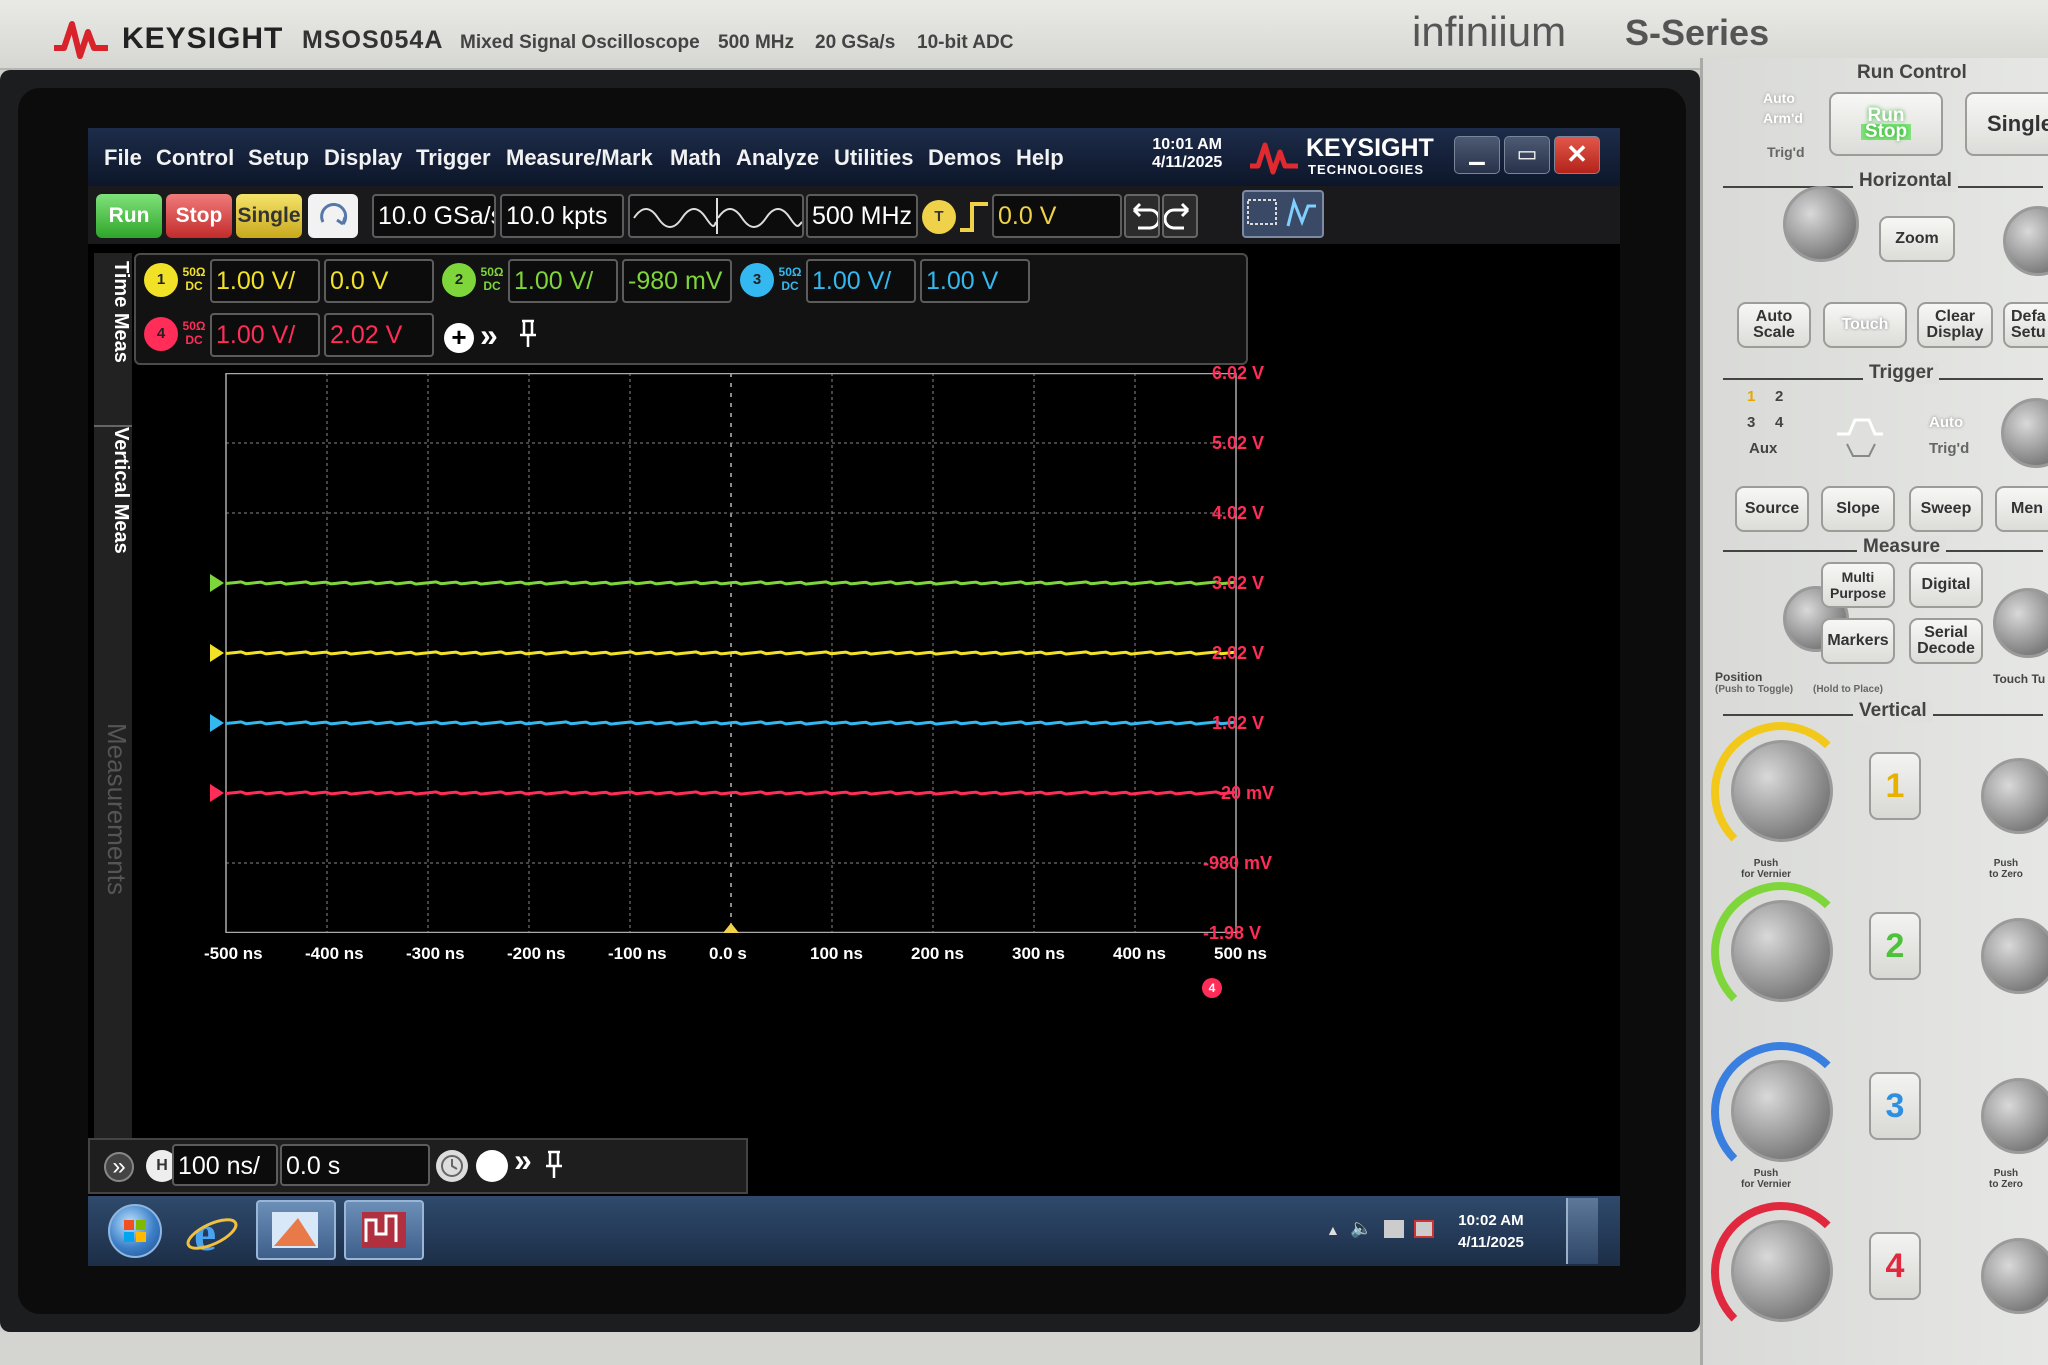 The width and height of the screenshot is (2048, 1365). What do you see at coordinates (974, 217) in the screenshot?
I see `rising-edge-icon` at bounding box center [974, 217].